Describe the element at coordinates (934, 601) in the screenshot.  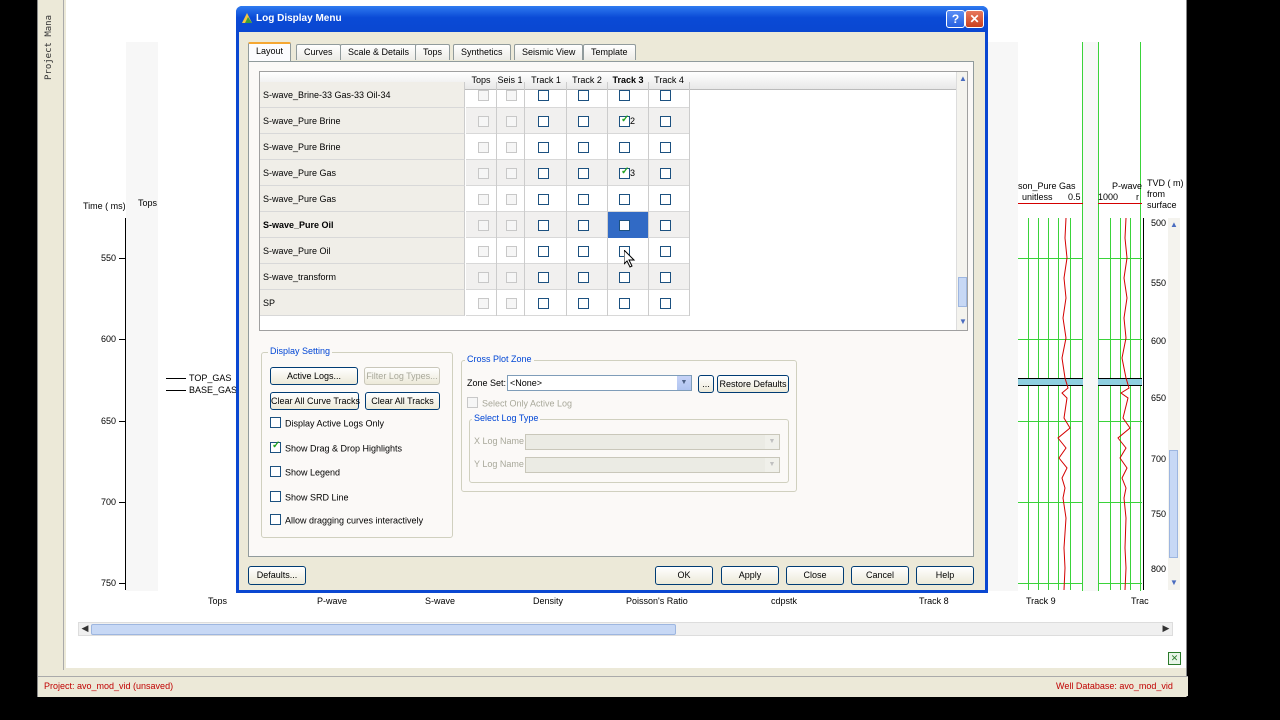
I see `track-label: Track 8` at that location.